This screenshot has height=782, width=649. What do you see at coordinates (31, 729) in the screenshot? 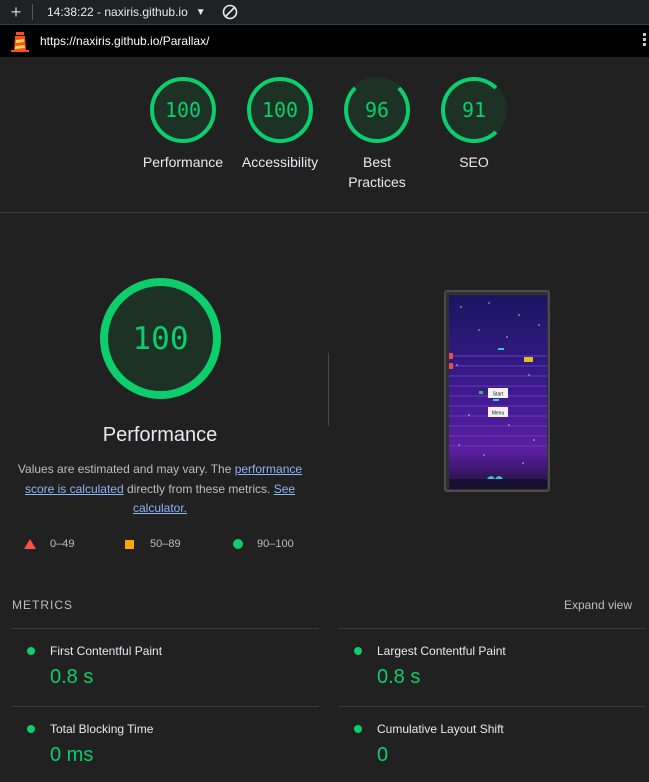
I see `tbt-pass-icon` at bounding box center [31, 729].